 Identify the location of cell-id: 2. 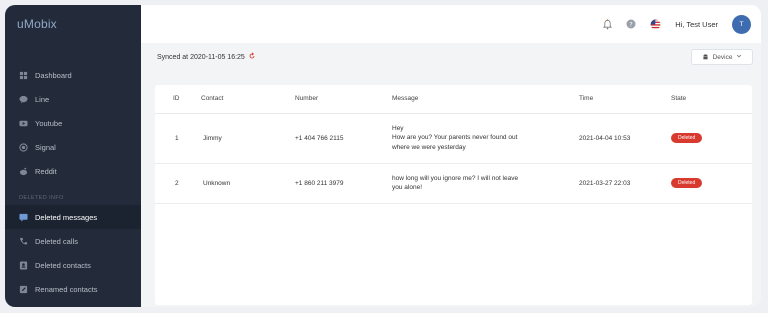
(169, 183).